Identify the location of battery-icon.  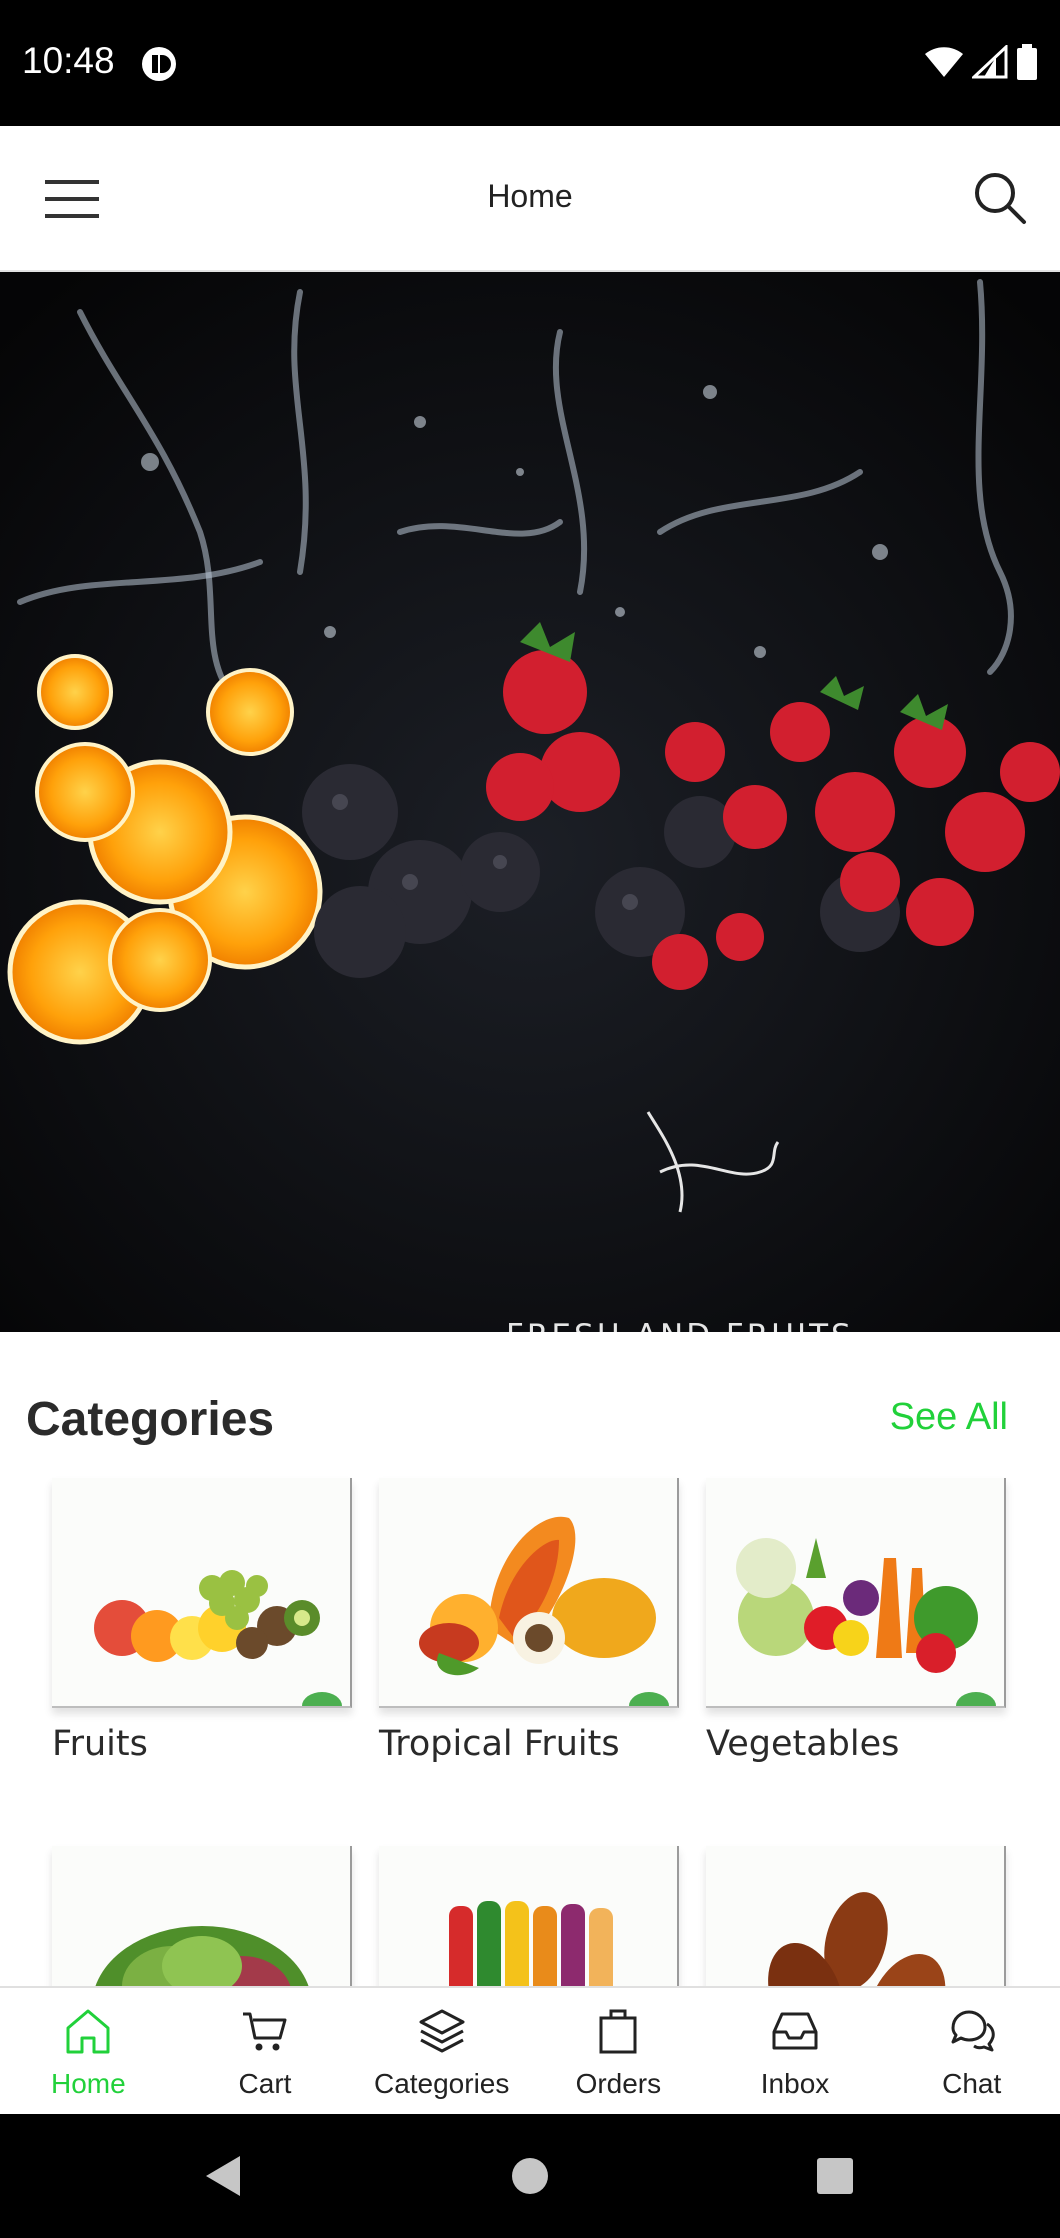
(1027, 62).